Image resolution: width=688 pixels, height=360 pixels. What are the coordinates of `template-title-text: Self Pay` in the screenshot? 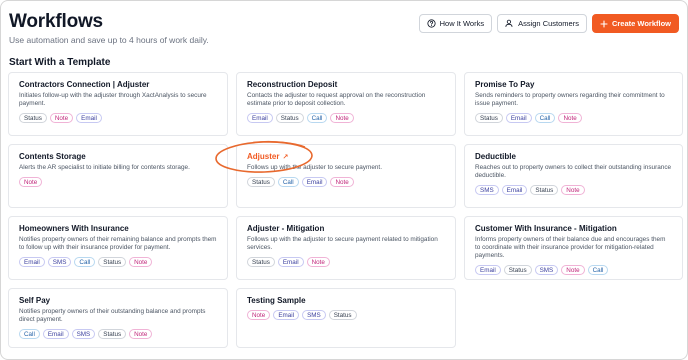 It's located at (35, 300).